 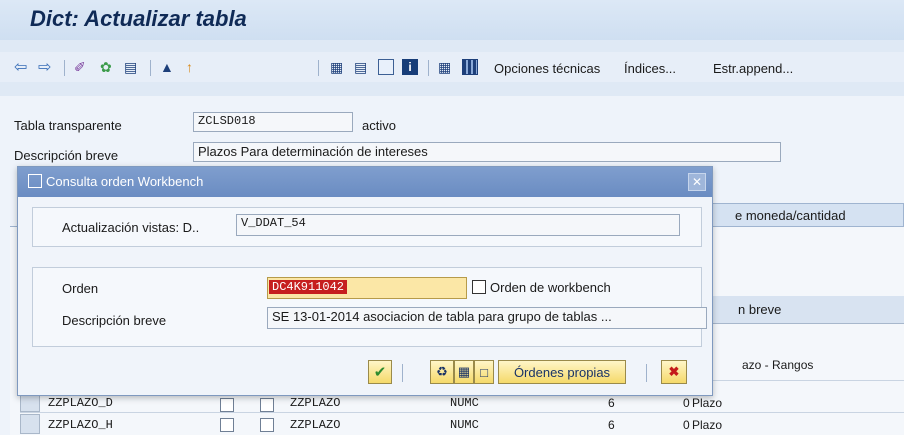 I want to click on layout-icon: ▦, so click(x=444, y=67).